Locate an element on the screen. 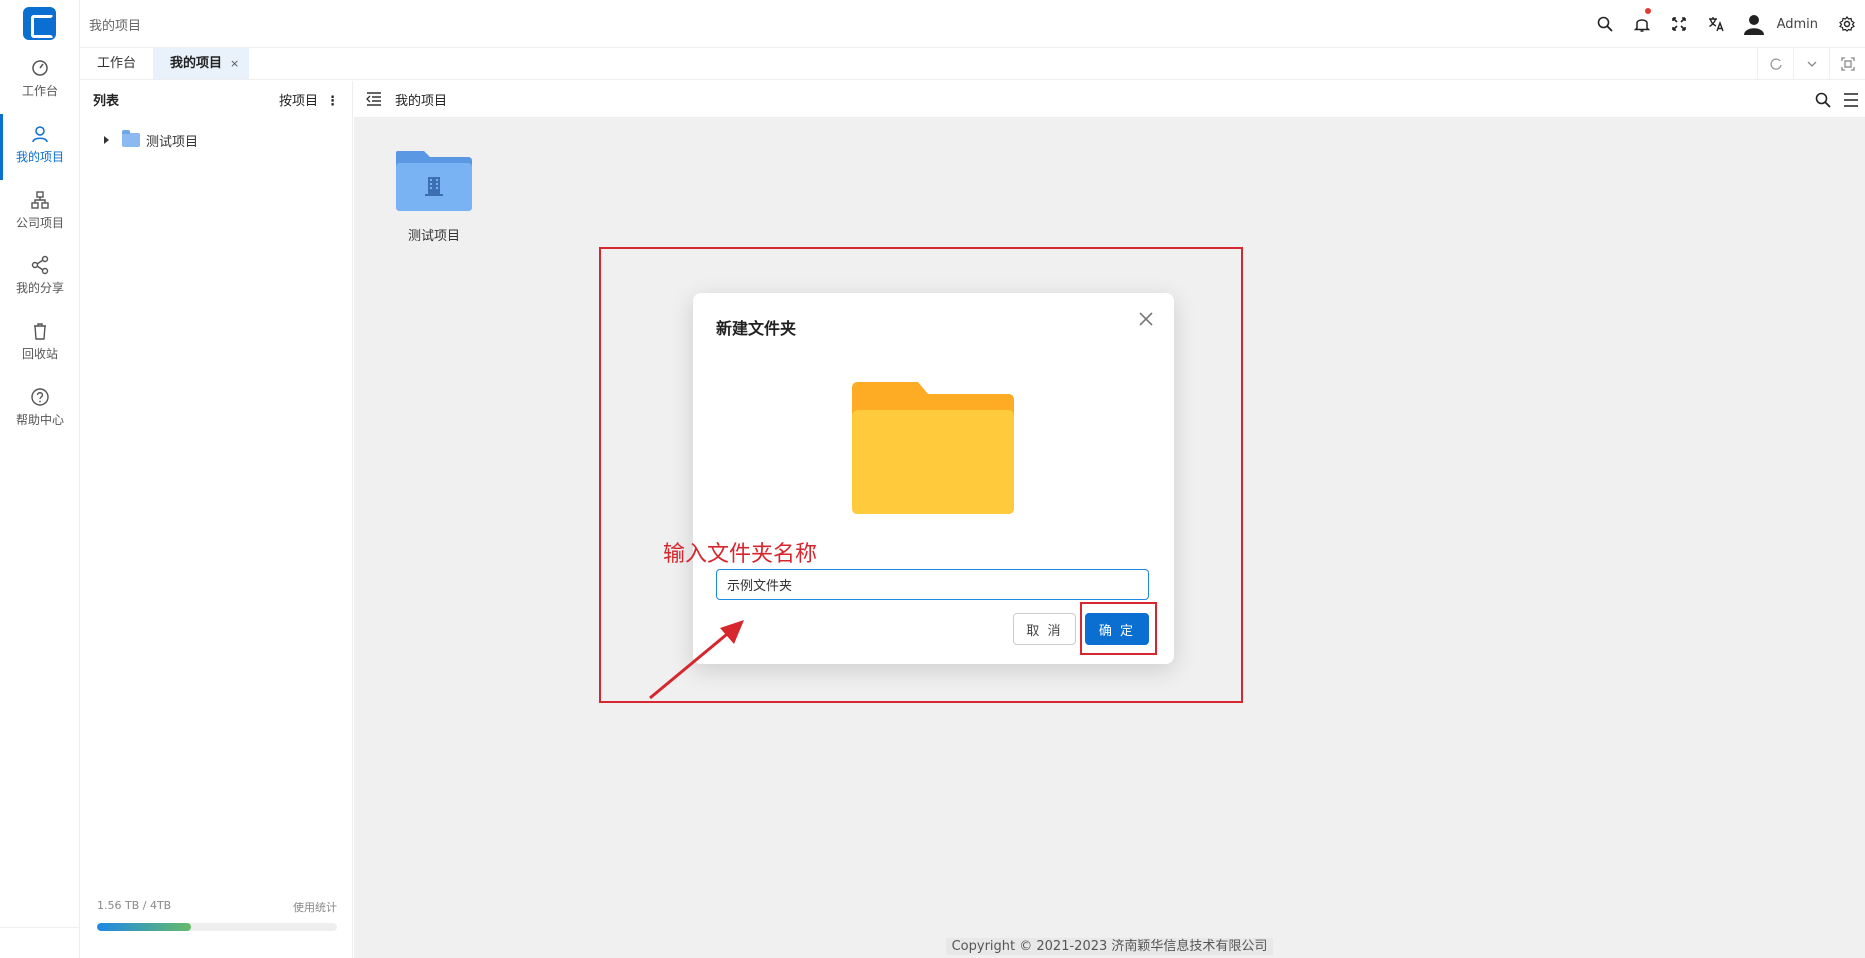  refresh-icon is located at coordinates (1775, 64).